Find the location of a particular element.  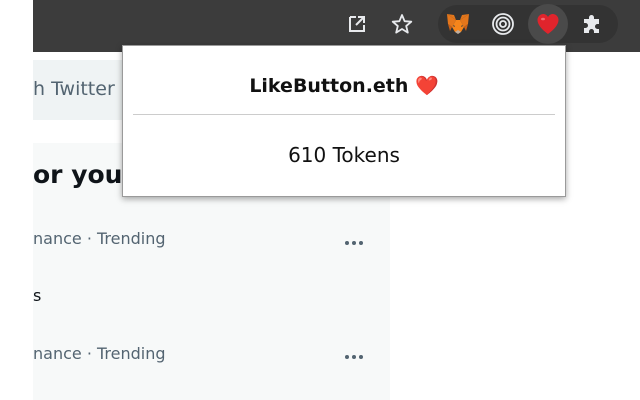

bookmark-star-icon is located at coordinates (402, 24).